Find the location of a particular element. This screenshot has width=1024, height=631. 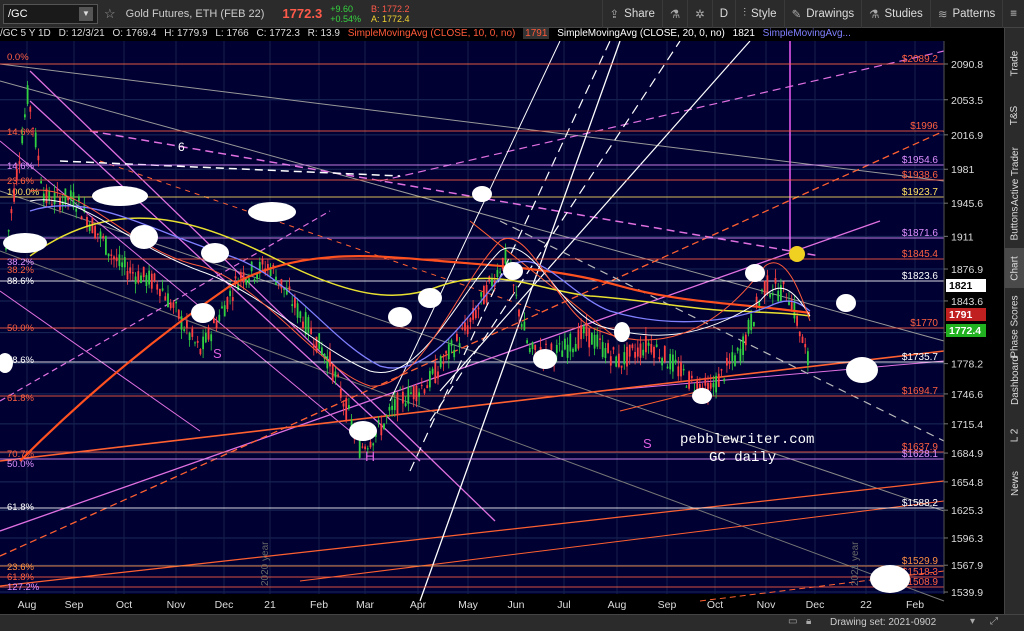

price-tick-label: 1876.9 is located at coordinates (967, 270).